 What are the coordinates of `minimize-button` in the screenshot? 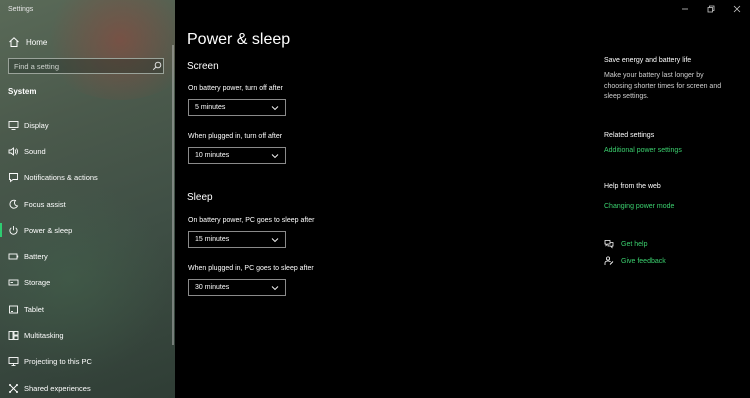 It's located at (685, 9).